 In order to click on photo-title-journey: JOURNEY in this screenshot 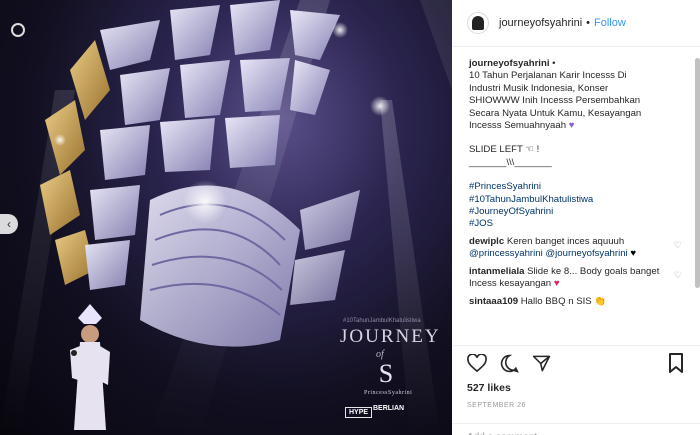, I will do `click(390, 336)`.